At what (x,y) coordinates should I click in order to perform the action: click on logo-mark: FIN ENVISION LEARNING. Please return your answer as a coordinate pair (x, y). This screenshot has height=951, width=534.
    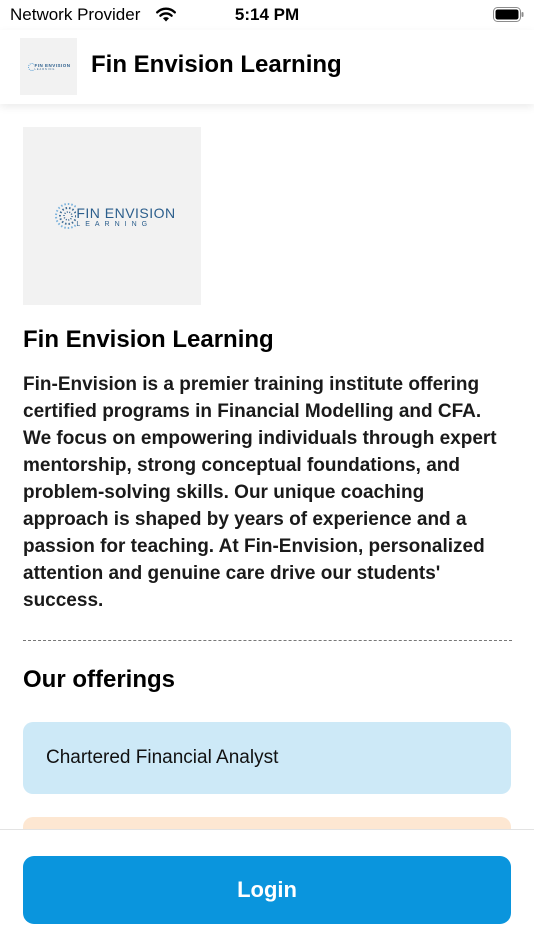
    Looking at the image, I should click on (48, 67).